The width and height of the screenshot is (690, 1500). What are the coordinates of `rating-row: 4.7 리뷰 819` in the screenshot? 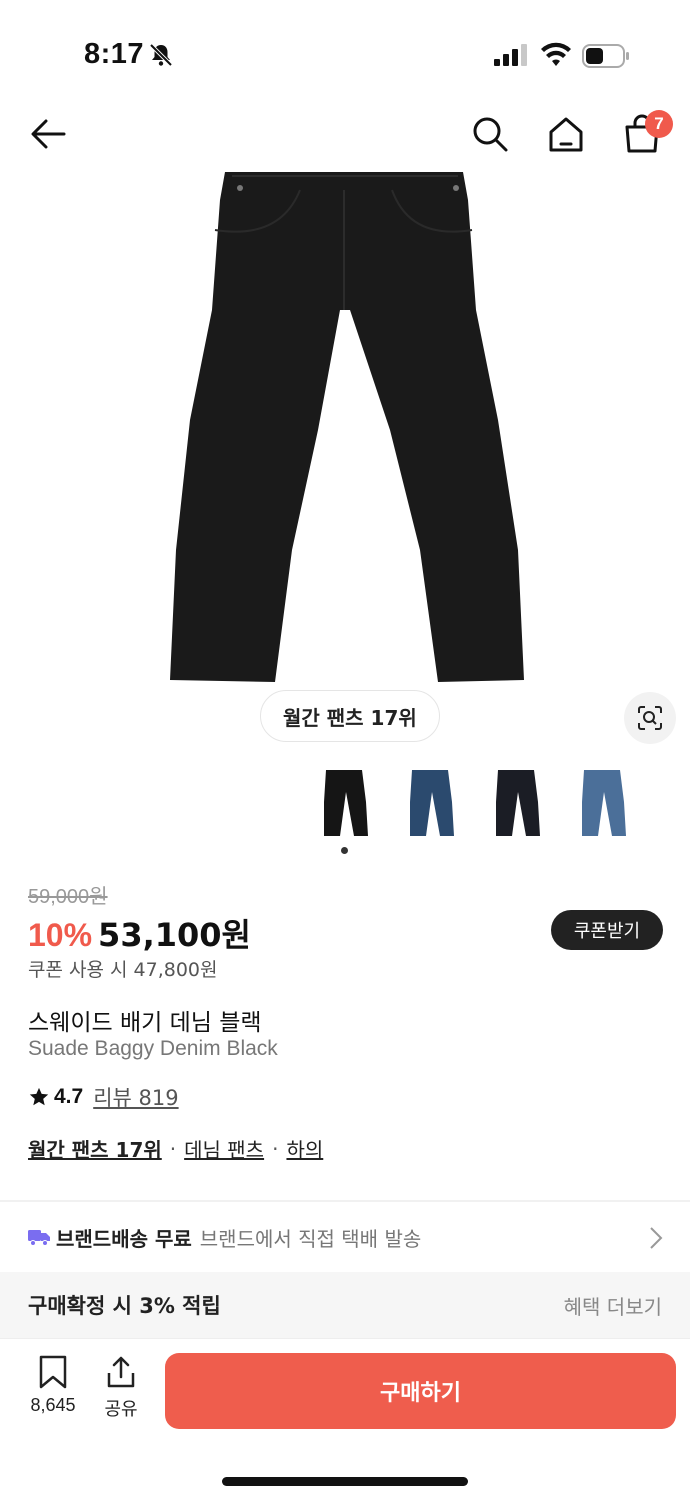 It's located at (103, 1097).